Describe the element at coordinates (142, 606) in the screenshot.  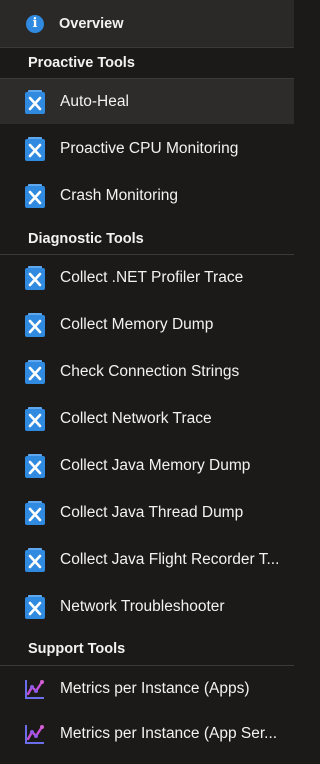
I see `nav-item-label: Network Troubleshooter` at that location.